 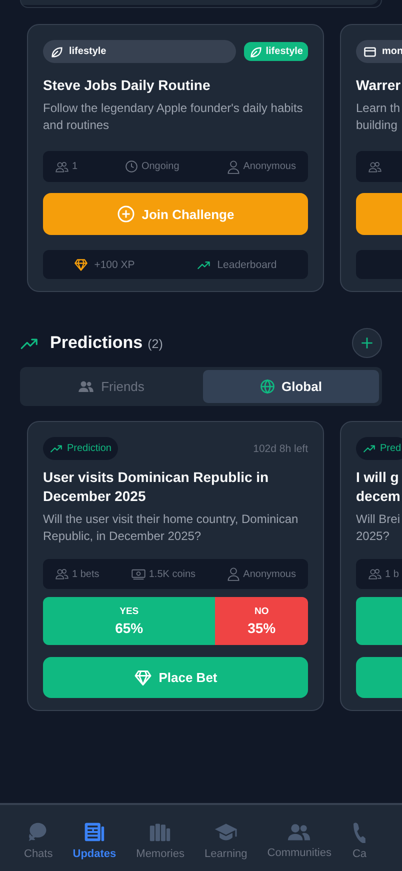 I want to click on stat-text: 1 b, so click(x=392, y=574).